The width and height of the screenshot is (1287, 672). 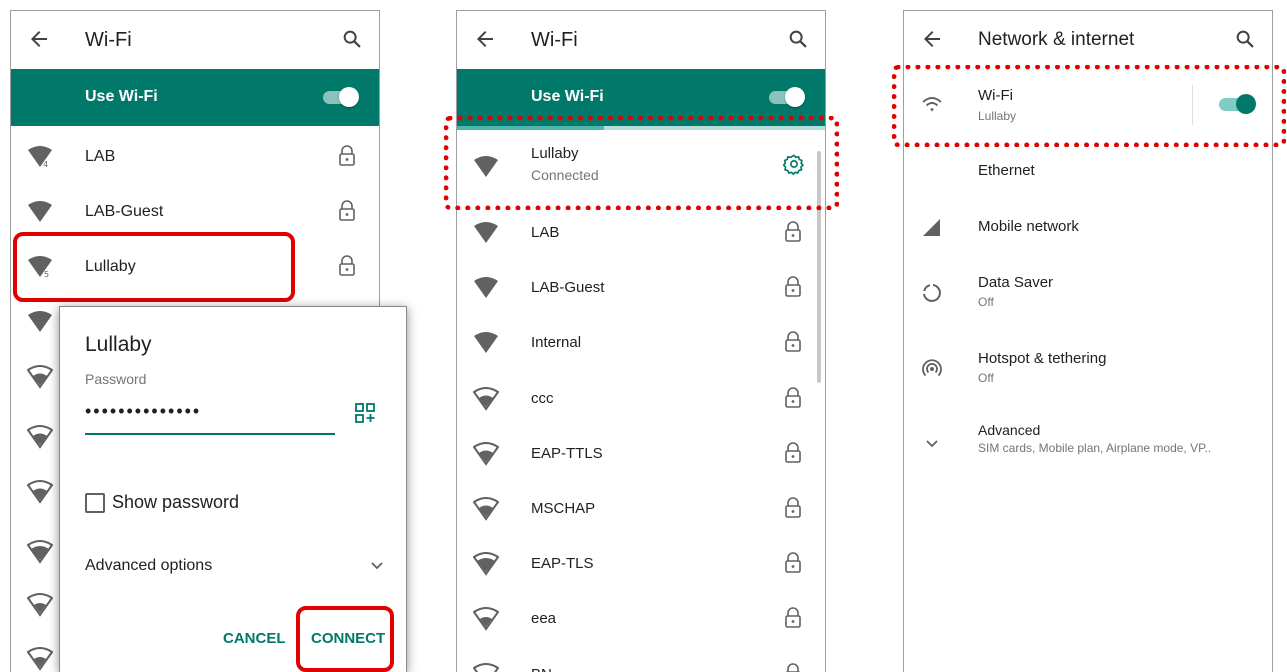 What do you see at coordinates (95, 503) in the screenshot?
I see `show-password-checkbox` at bounding box center [95, 503].